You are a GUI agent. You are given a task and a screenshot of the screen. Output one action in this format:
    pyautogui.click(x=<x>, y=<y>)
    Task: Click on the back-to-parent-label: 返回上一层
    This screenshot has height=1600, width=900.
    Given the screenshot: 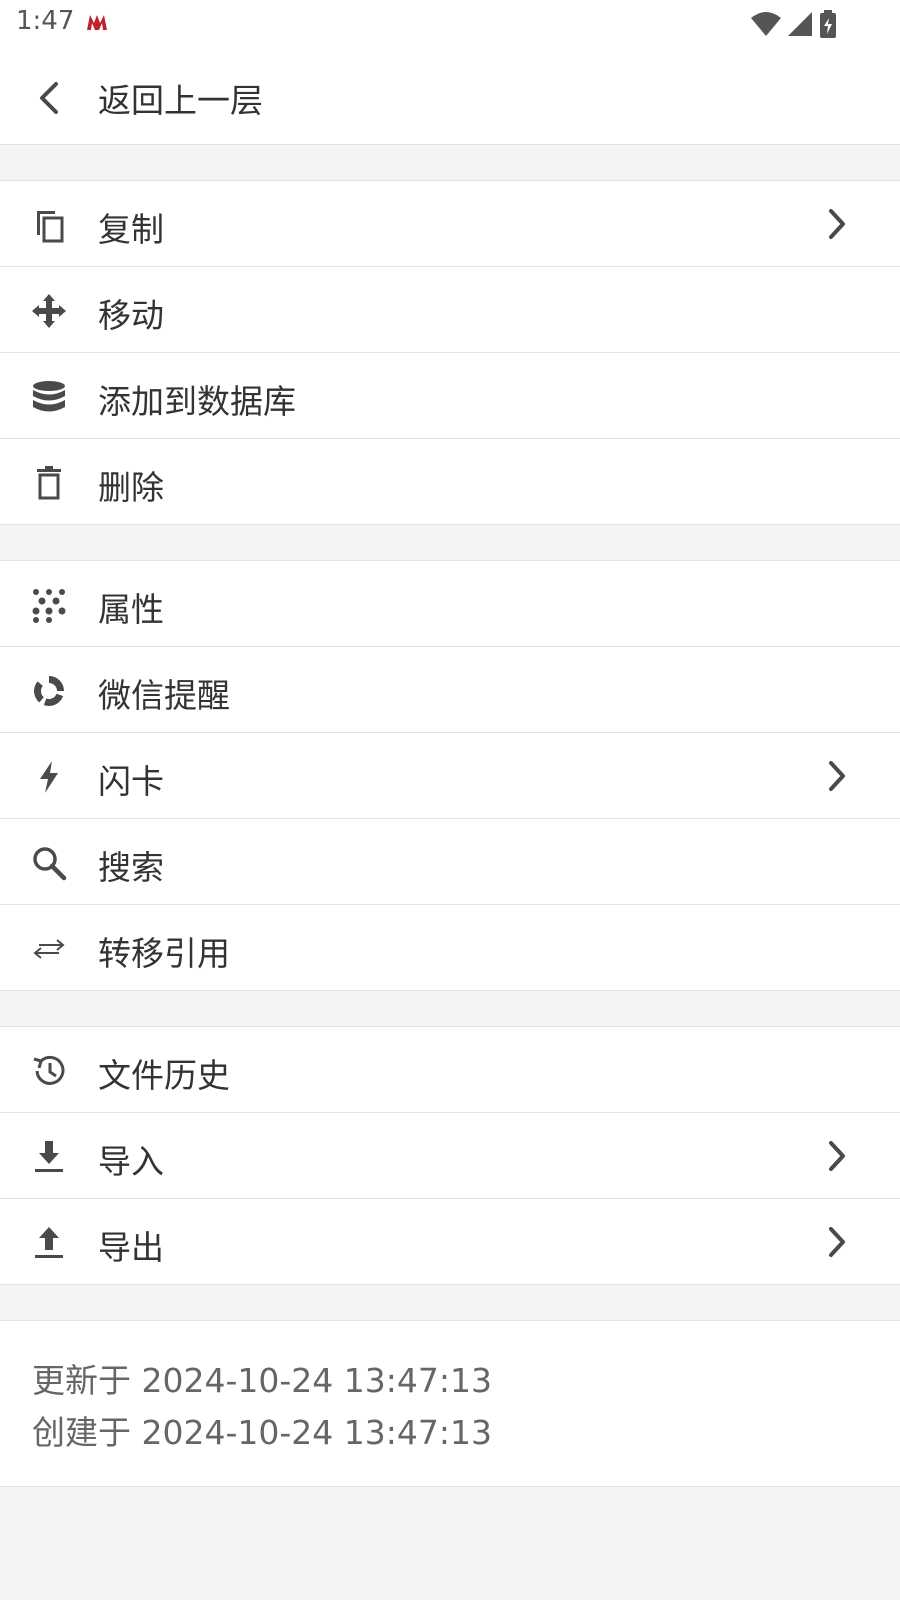 What is the action you would take?
    pyautogui.click(x=180, y=98)
    